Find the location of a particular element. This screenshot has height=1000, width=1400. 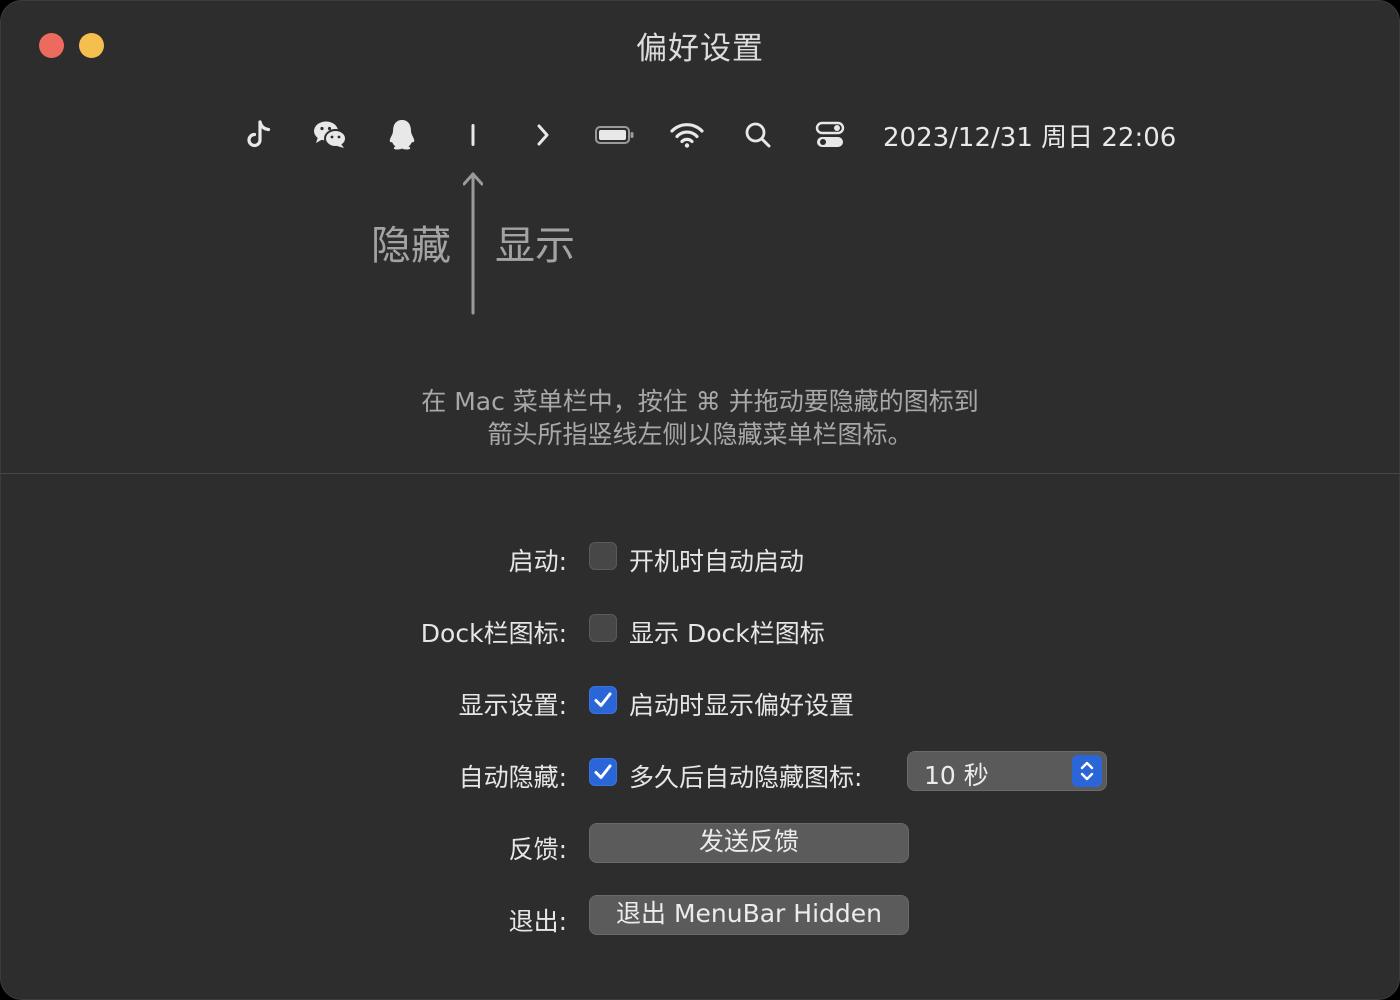

control-center-icon is located at coordinates (830, 135).